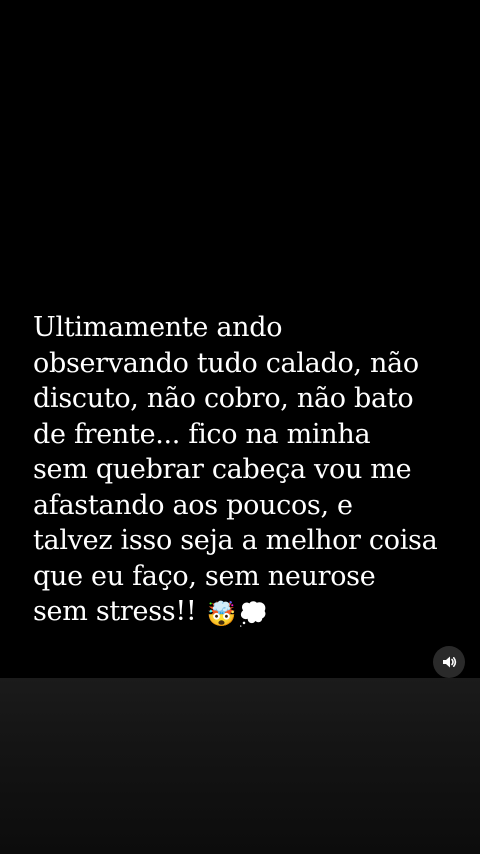 The image size is (480, 854). I want to click on story-line: que eu faço, sem neurose, so click(204, 576).